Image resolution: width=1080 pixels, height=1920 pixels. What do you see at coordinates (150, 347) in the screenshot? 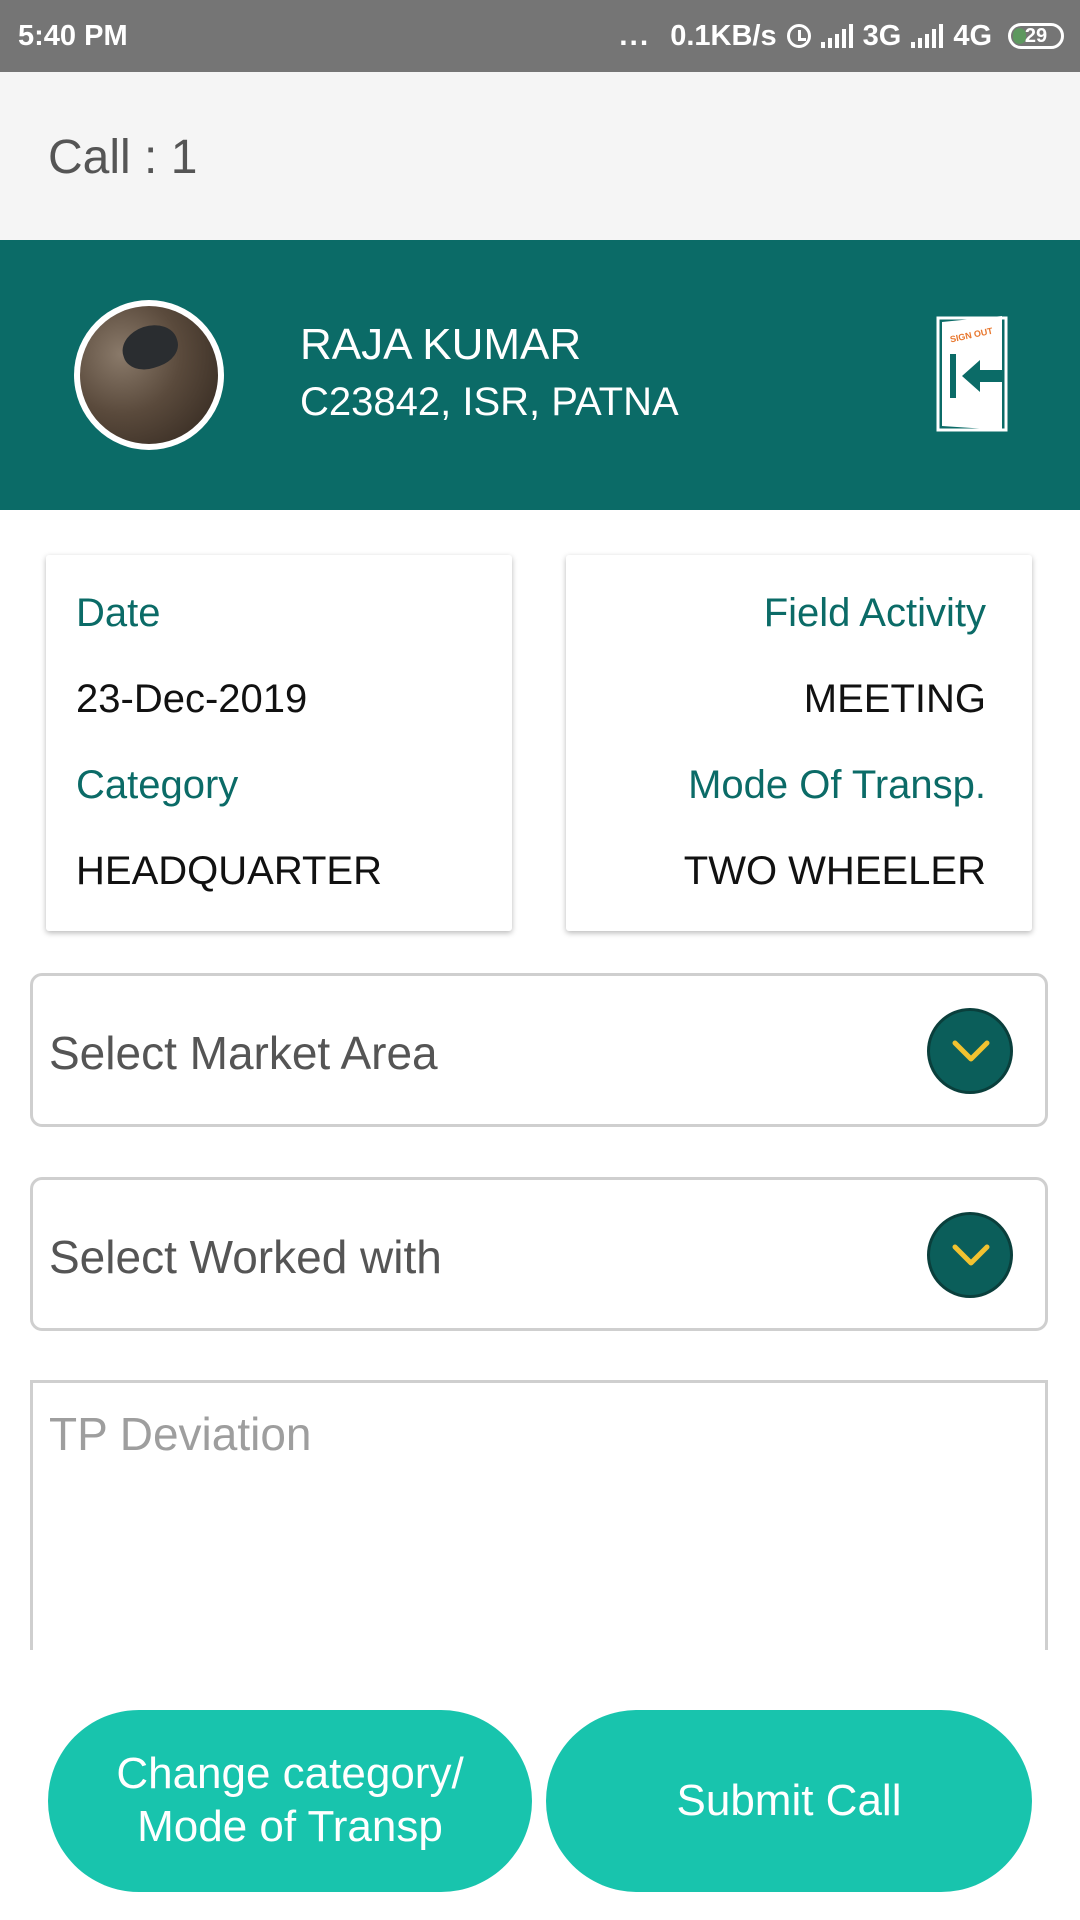
I see `avatar-mouse-shape` at bounding box center [150, 347].